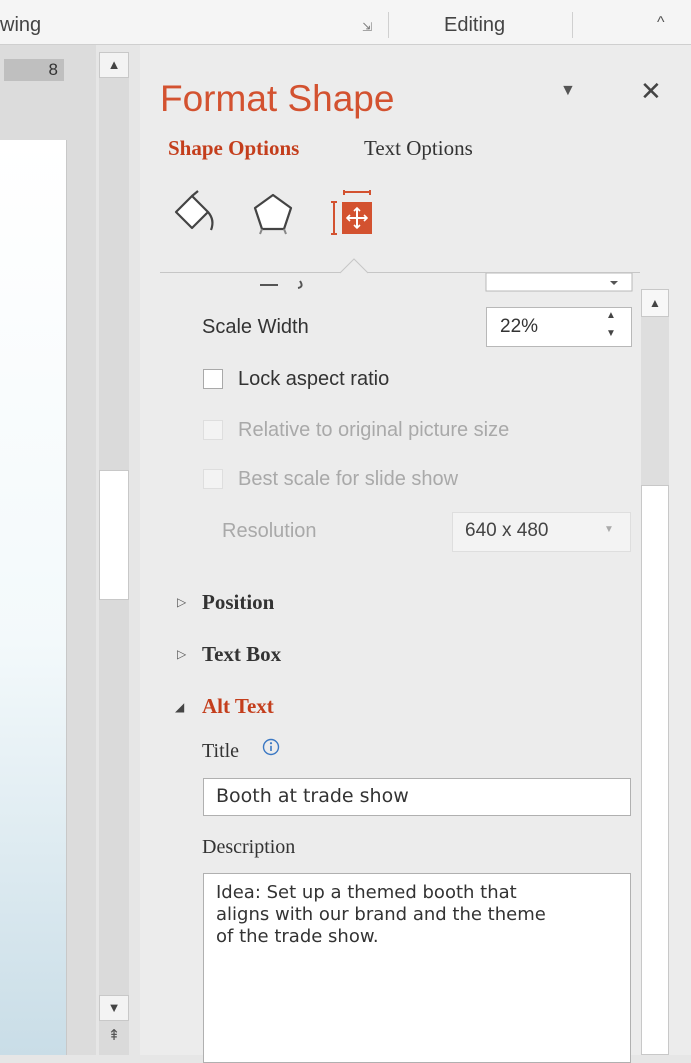  Describe the element at coordinates (519, 327) in the screenshot. I see `scale-width-value: 22%` at that location.